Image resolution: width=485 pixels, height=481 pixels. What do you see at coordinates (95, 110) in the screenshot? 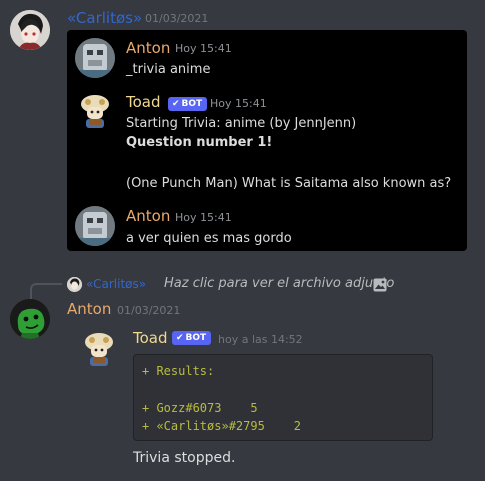
I see `toad-avatar-shot` at bounding box center [95, 110].